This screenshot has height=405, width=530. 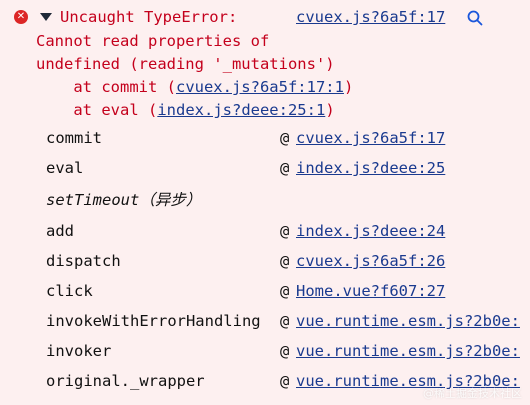 I want to click on frame-location-link: index.js?deee:24, so click(x=370, y=231).